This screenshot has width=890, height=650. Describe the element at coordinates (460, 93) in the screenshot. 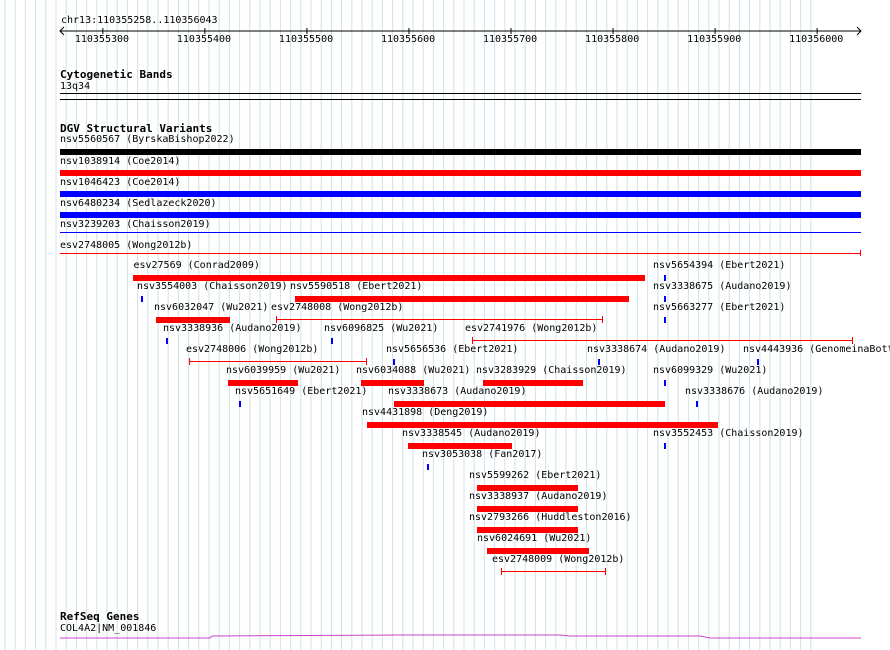

I see `cytoband-line-top` at that location.